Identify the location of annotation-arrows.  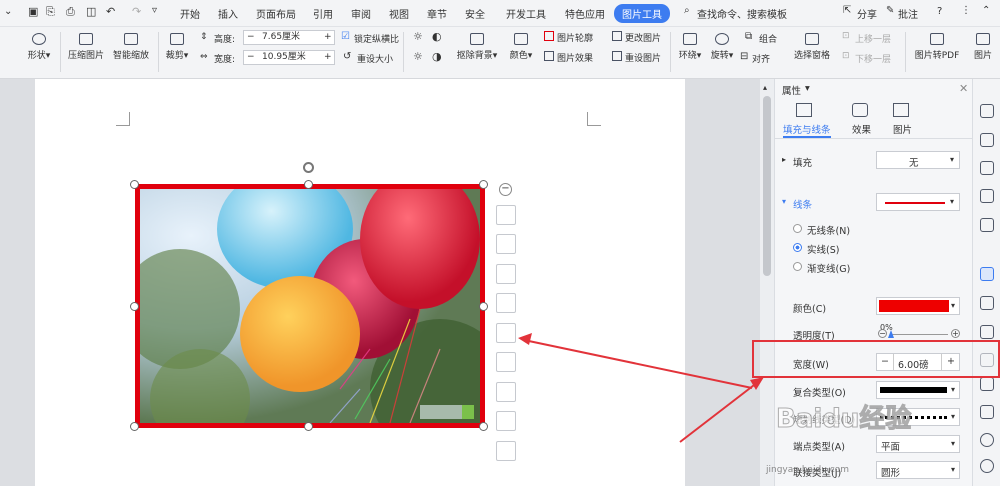
(641, 388).